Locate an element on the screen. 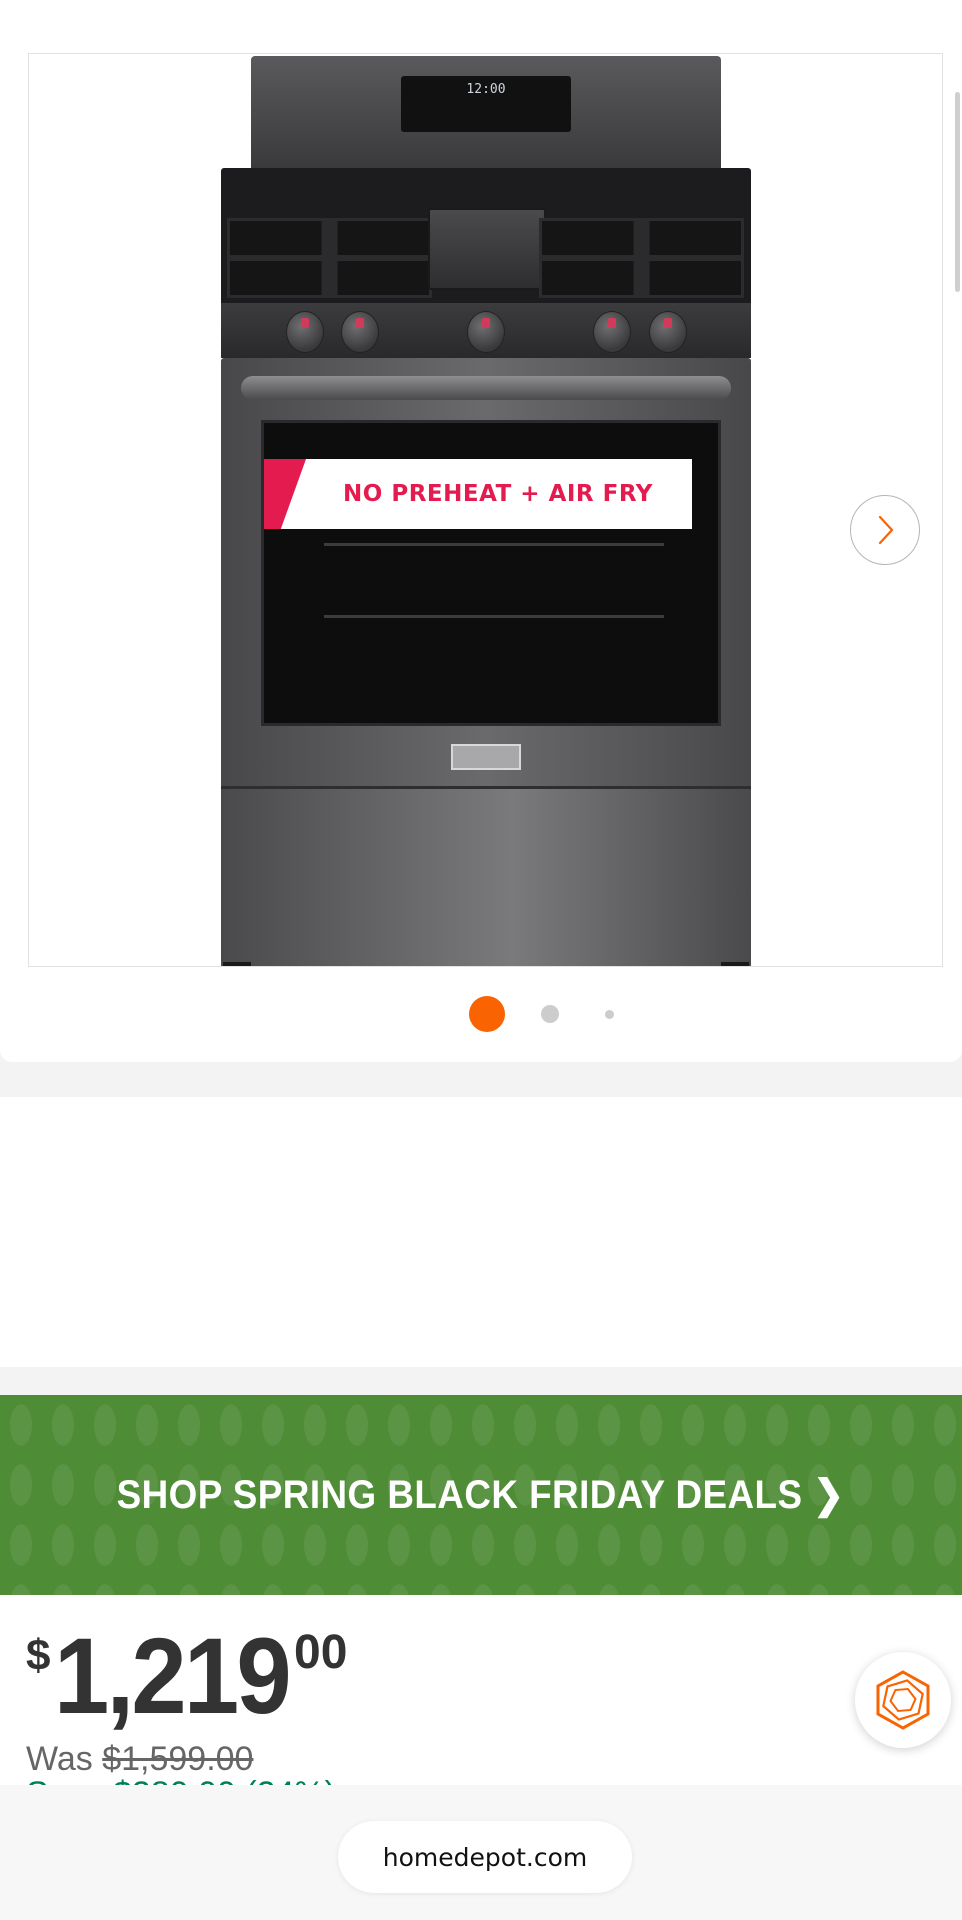 This screenshot has height=1920, width=962. storage-drawer is located at coordinates (486, 876).